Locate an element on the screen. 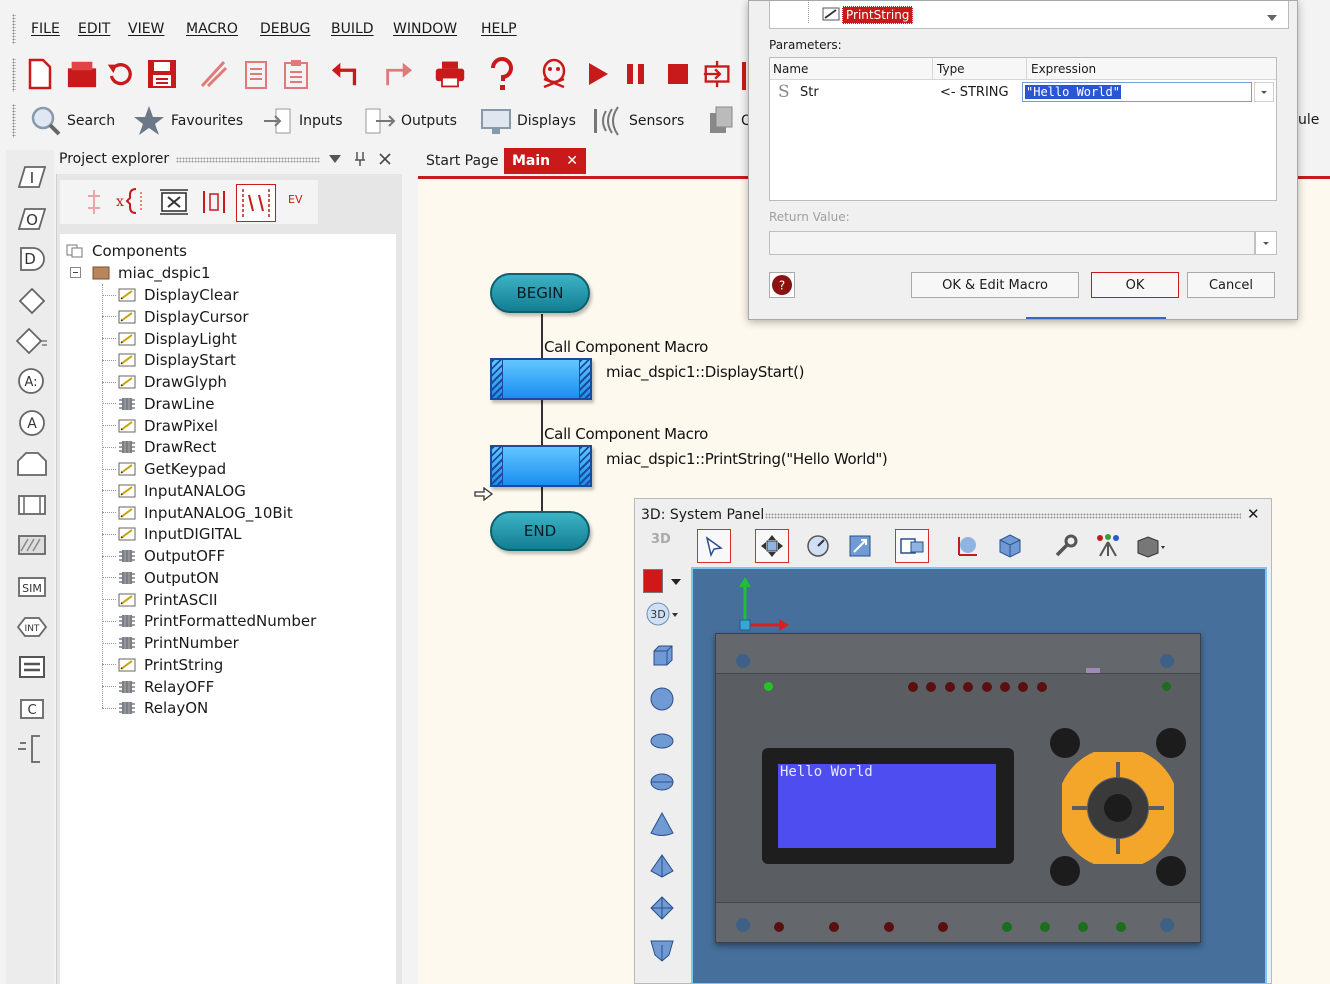 This screenshot has height=984, width=1330. tree-macro-item: DisplayStart is located at coordinates (169, 360).